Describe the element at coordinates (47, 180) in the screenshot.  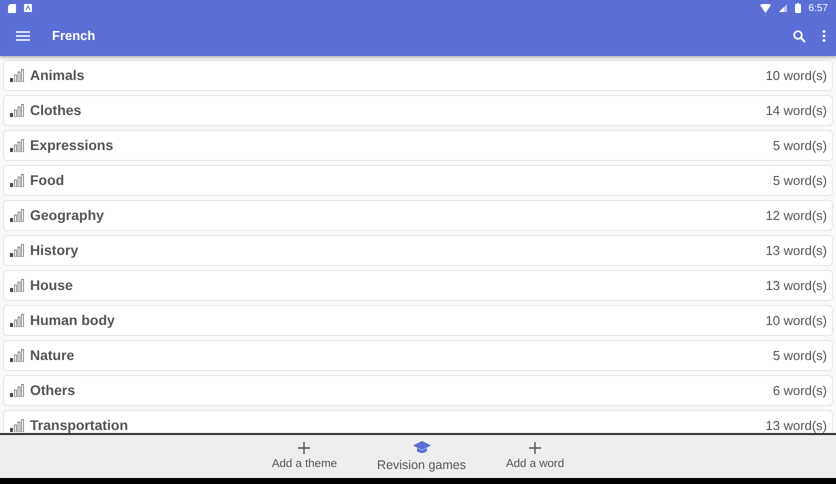
I see `theme-name: Food` at that location.